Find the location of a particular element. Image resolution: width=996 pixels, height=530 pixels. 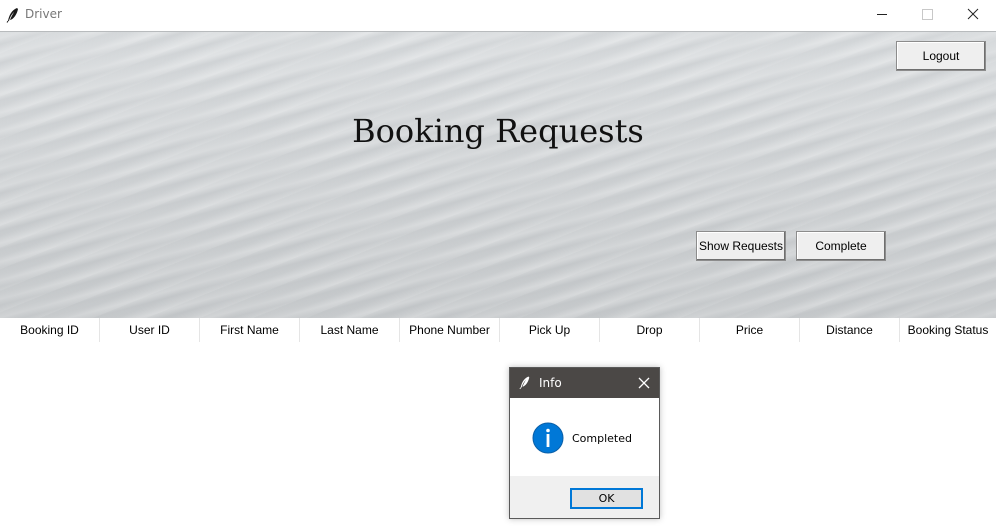

column-header-booking-id: Booking ID is located at coordinates (50, 330).